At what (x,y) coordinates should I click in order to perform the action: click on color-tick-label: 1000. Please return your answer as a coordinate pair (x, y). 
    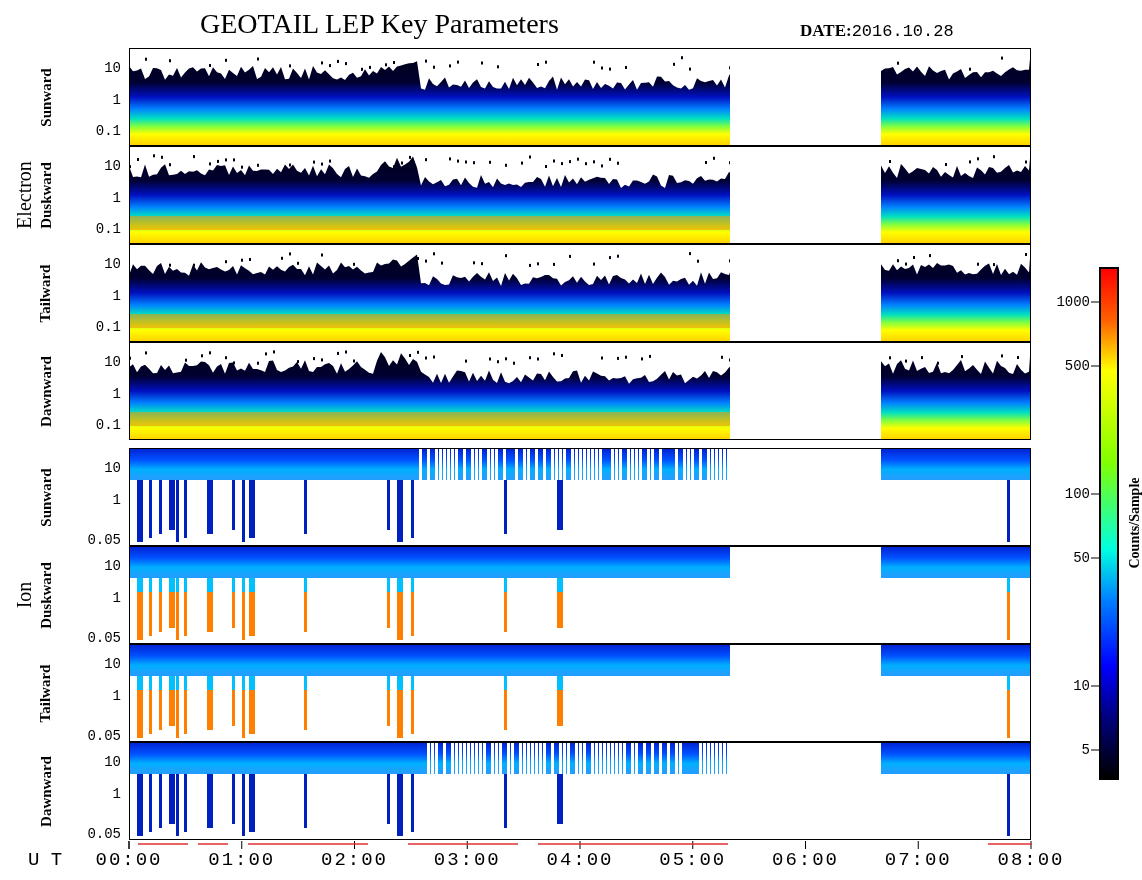
    Looking at the image, I should click on (1072, 302).